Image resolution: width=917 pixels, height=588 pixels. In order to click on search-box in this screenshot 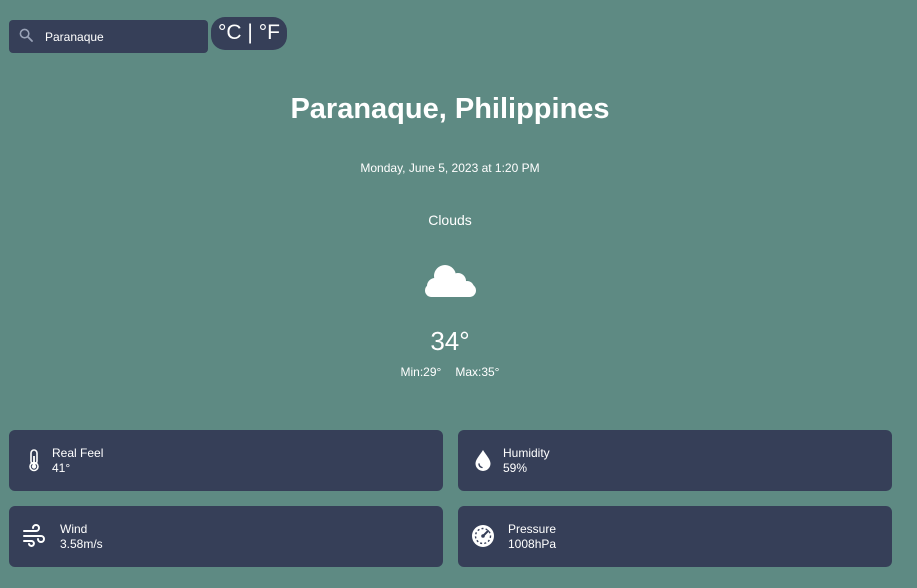, I will do `click(108, 36)`.